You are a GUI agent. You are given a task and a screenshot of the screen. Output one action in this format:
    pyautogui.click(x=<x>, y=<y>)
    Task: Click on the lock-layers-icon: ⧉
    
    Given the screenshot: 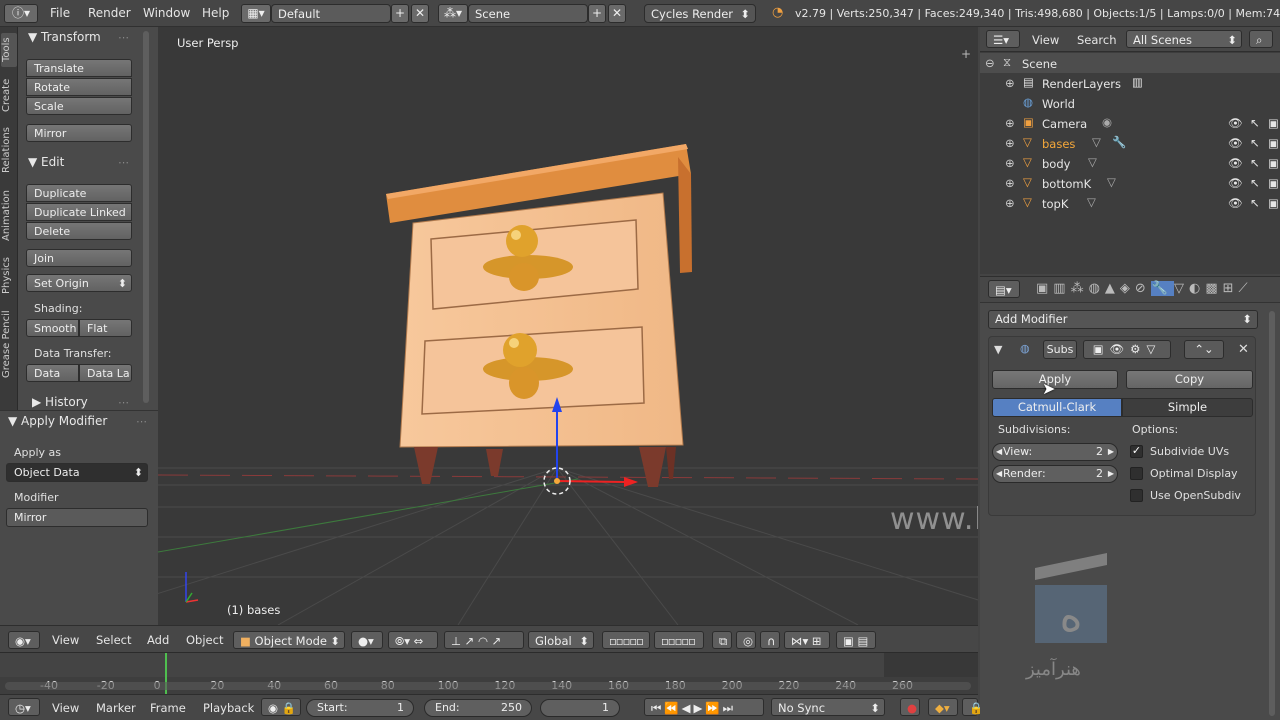 What is the action you would take?
    pyautogui.click(x=722, y=640)
    